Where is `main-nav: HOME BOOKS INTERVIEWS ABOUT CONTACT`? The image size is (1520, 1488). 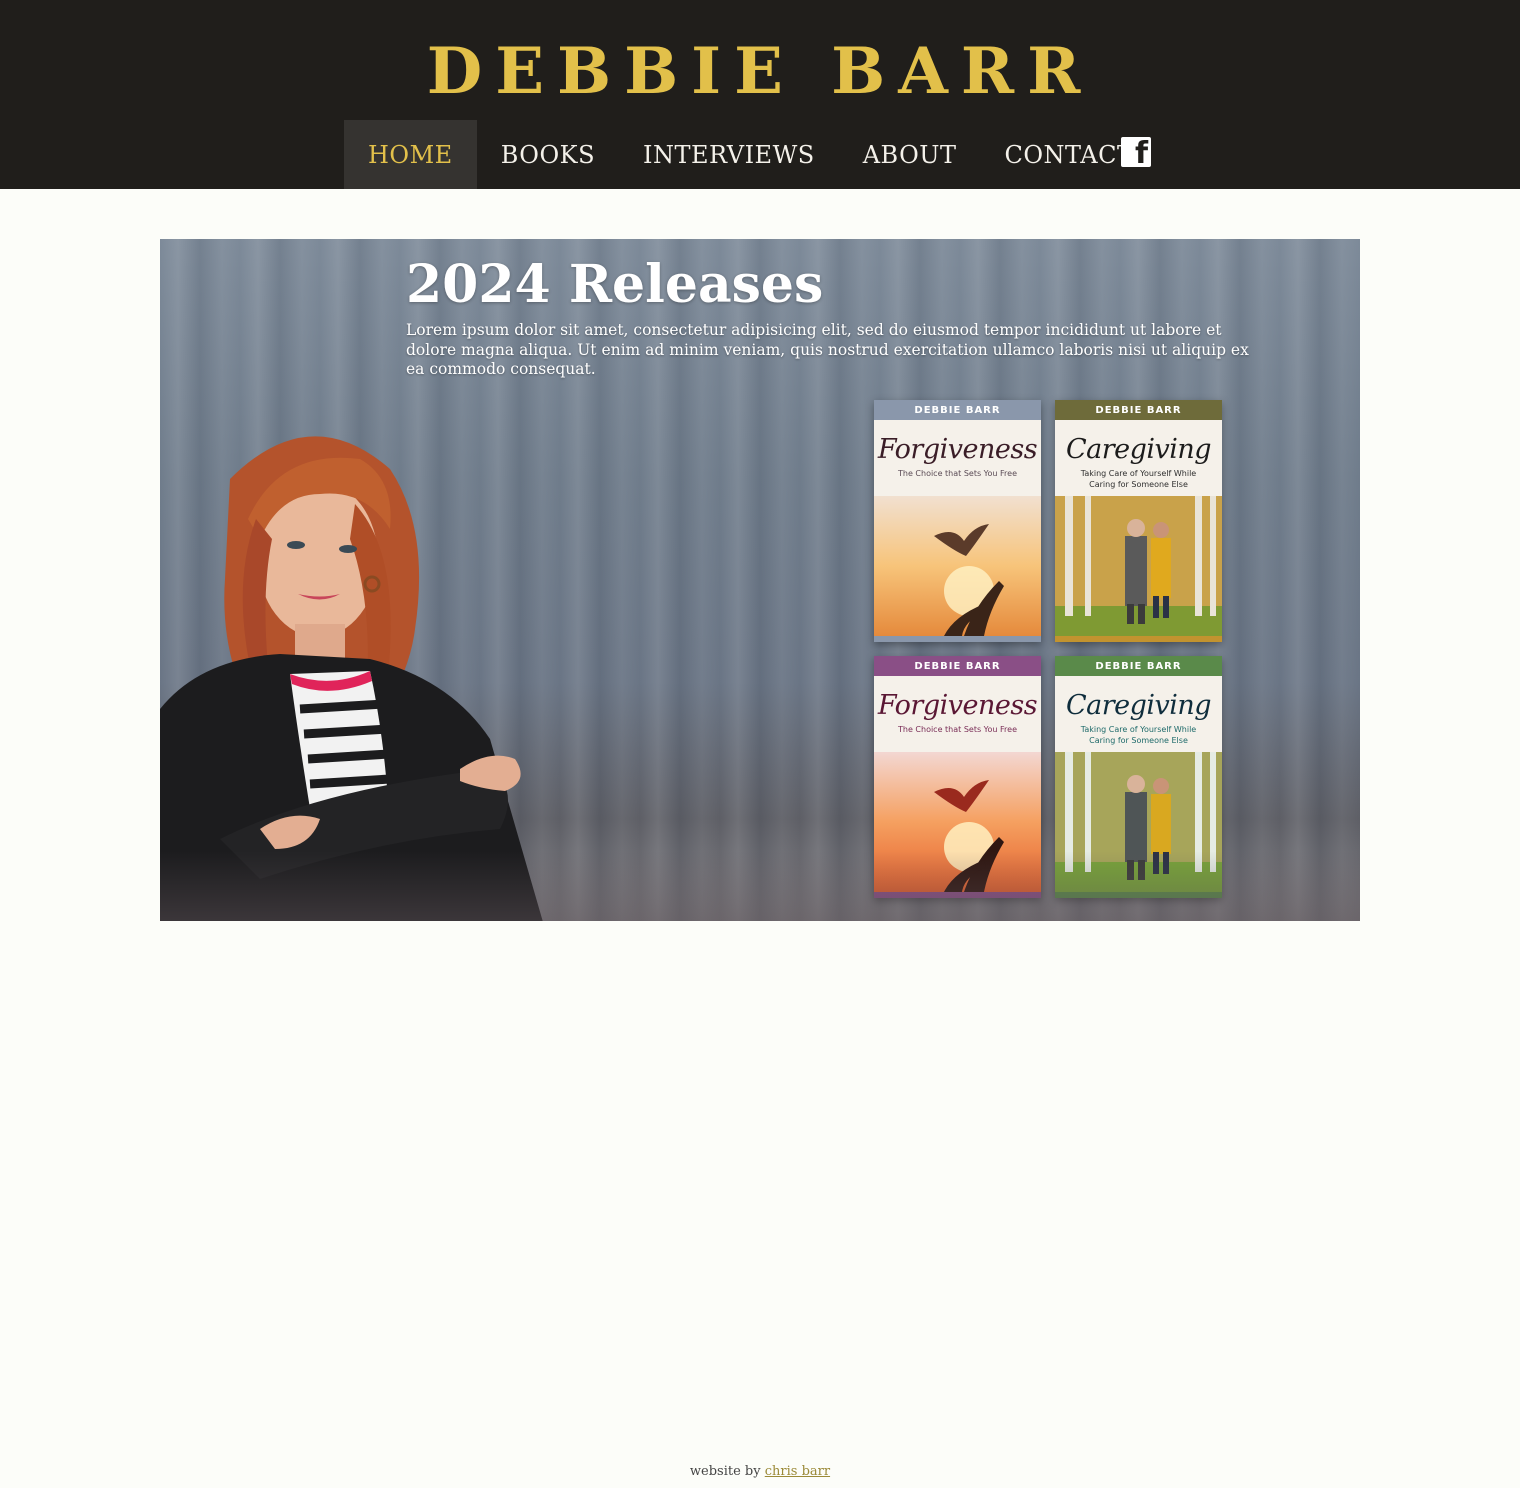
main-nav: HOME BOOKS INTERVIEWS ABOUT CONTACT is located at coordinates (750, 154).